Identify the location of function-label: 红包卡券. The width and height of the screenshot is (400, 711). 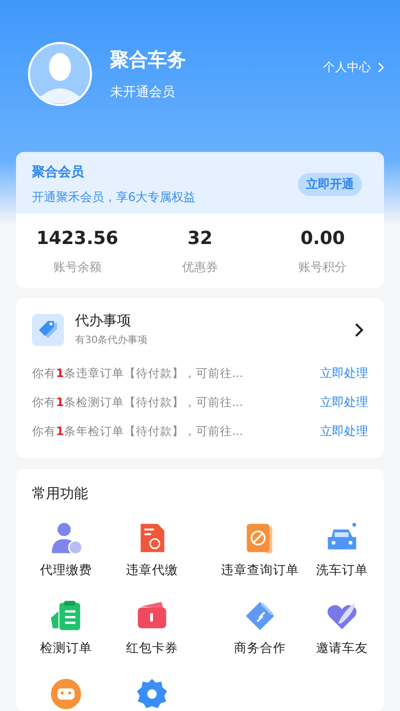
(152, 648).